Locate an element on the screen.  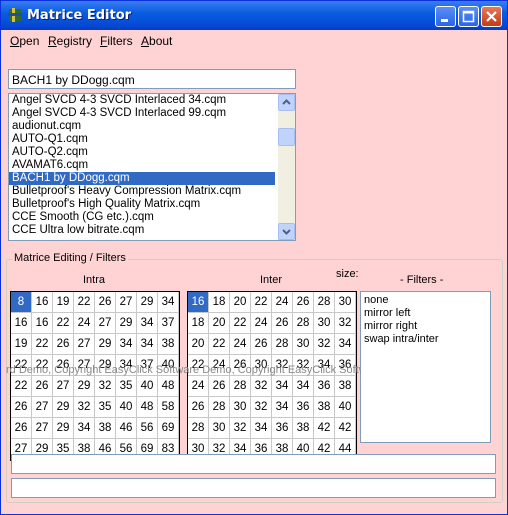
list-item: CCE Ultra low bitrate.cqm is located at coordinates (142, 230).